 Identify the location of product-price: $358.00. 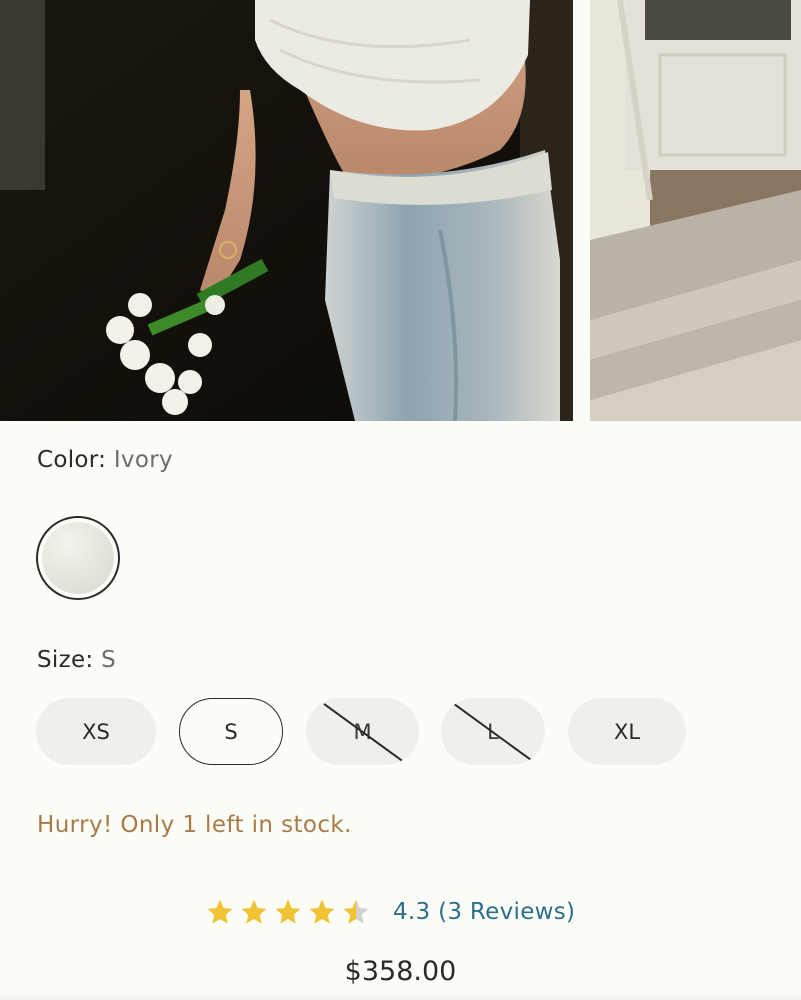
(400, 971).